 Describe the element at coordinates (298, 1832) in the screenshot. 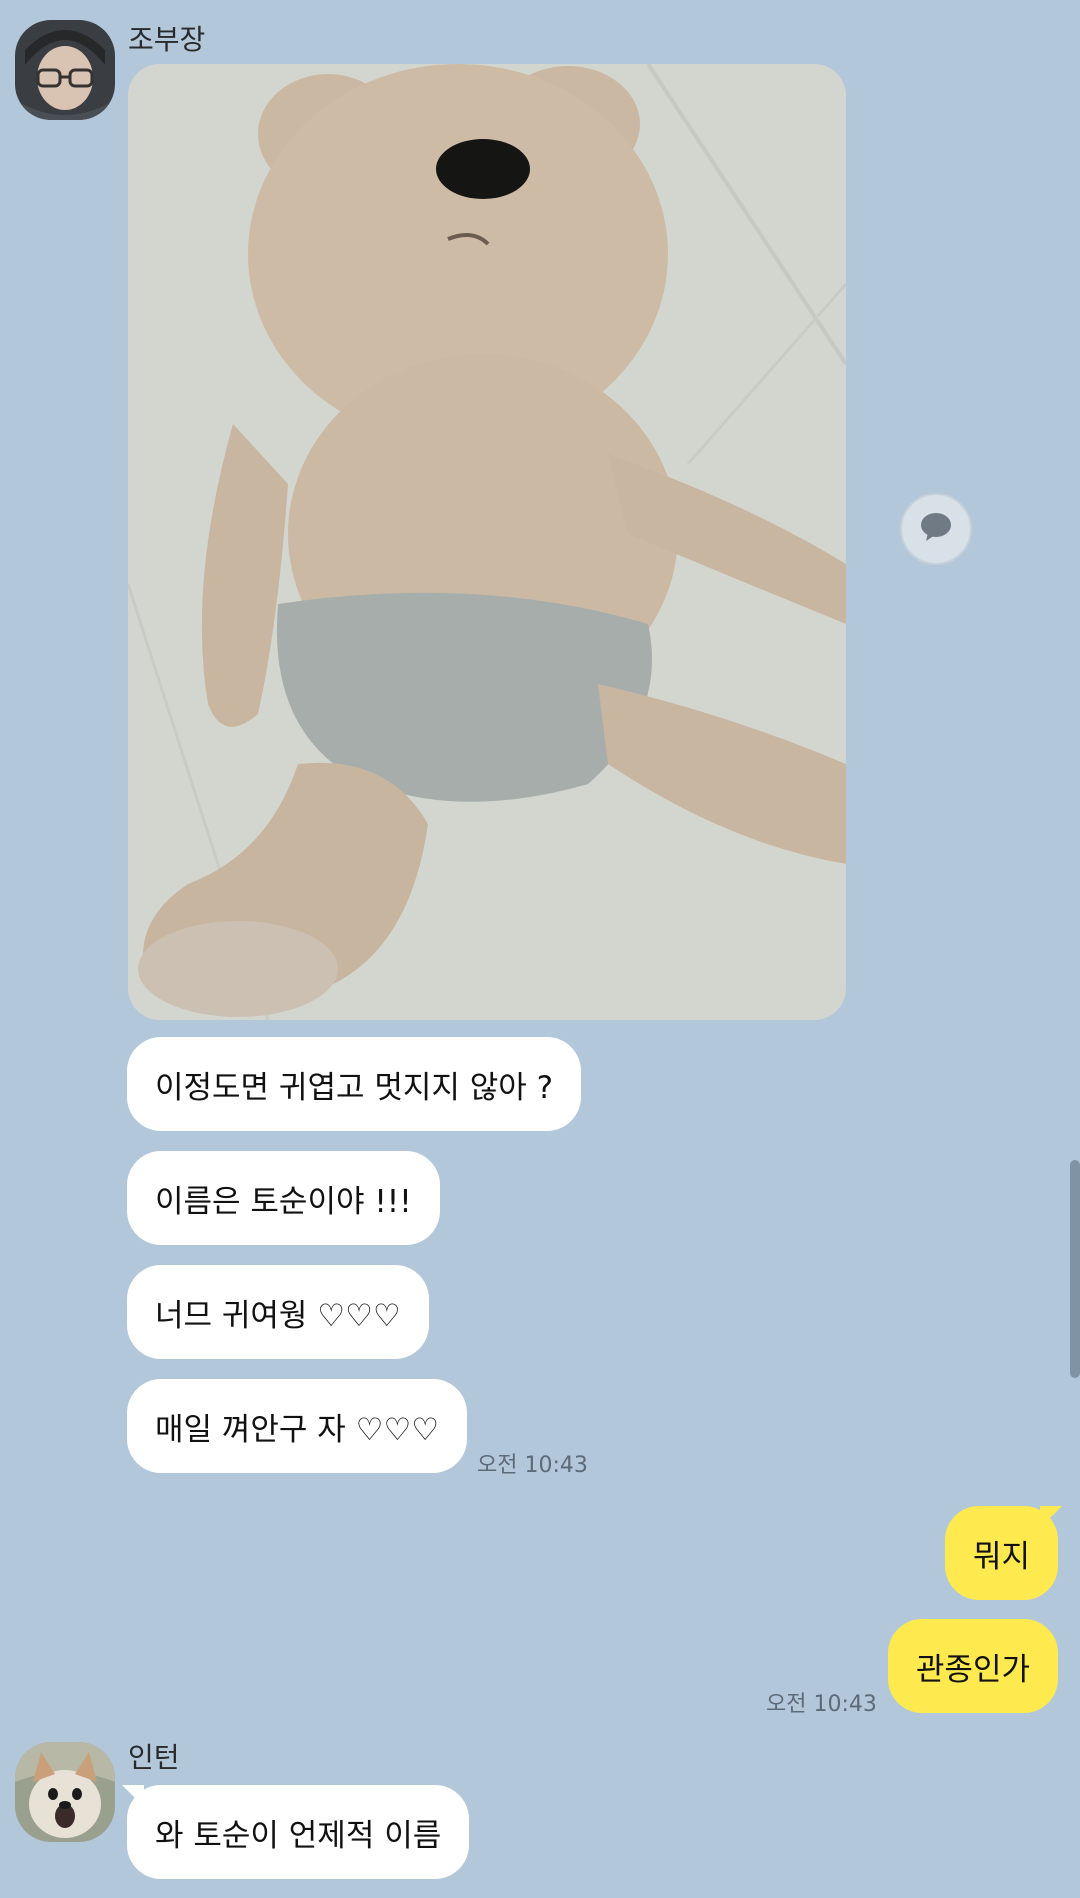

I see `message-bubble: 와 토순이 언제적 이름` at that location.